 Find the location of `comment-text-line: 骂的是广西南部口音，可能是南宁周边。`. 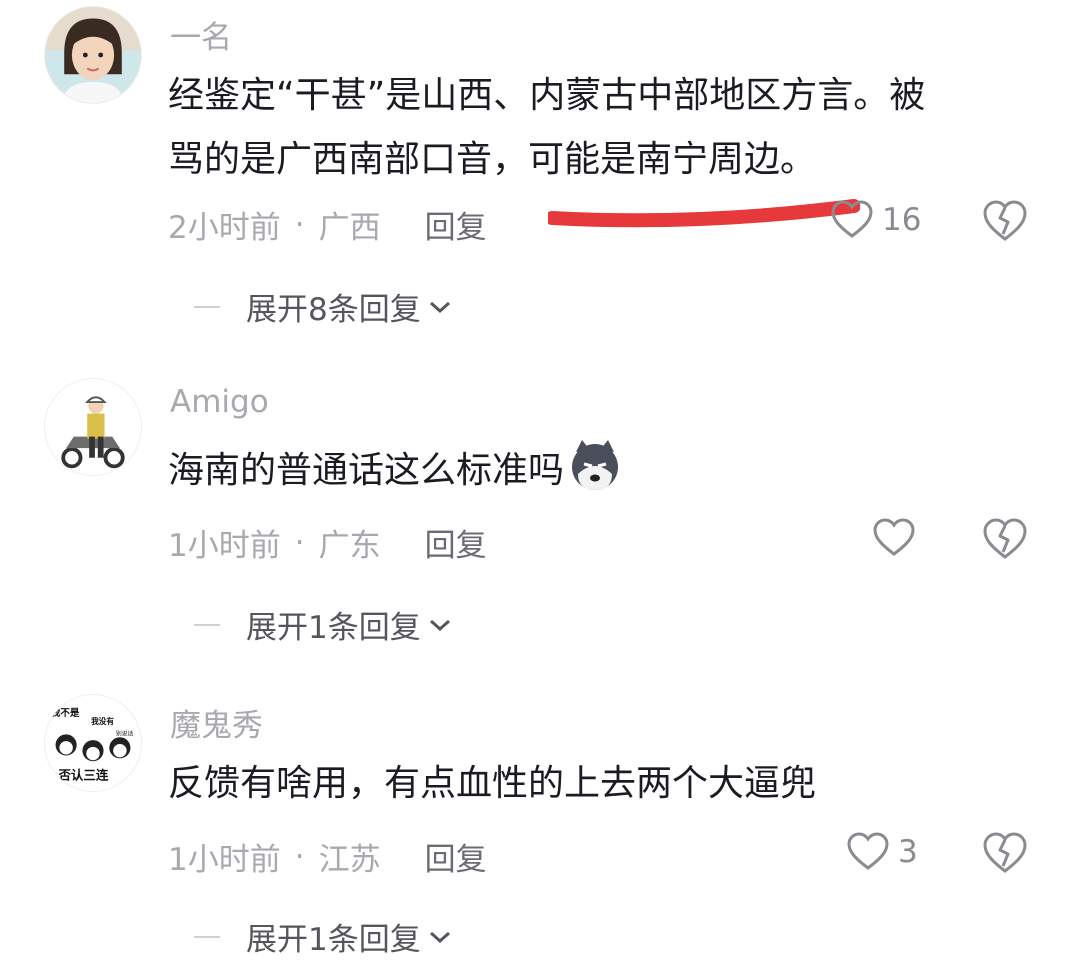

comment-text-line: 骂的是广西南部口音，可能是南宁周边。 is located at coordinates (492, 159).